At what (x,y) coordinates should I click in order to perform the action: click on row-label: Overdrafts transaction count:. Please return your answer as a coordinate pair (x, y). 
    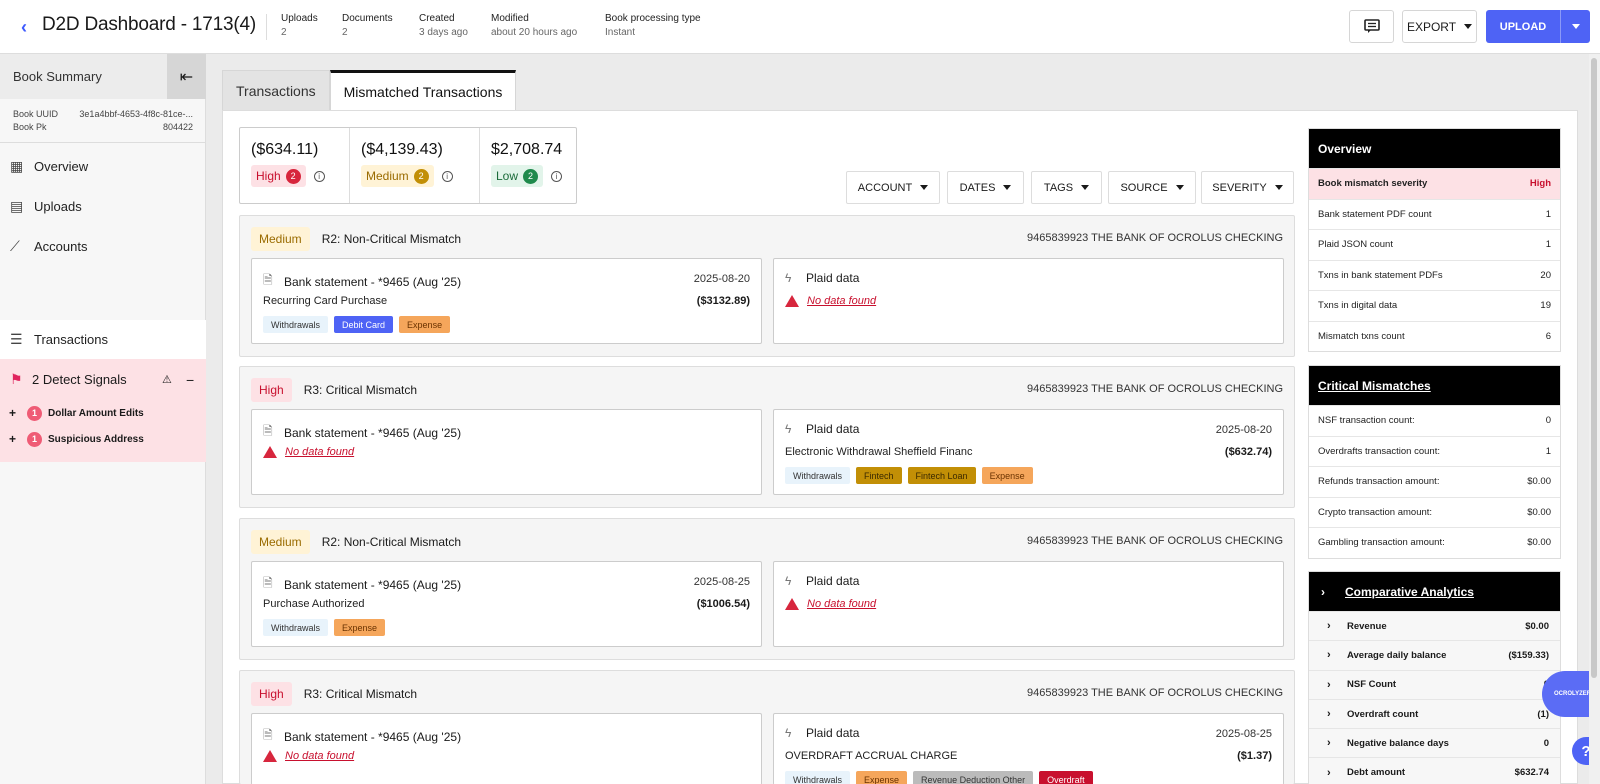
    Looking at the image, I should click on (1379, 451).